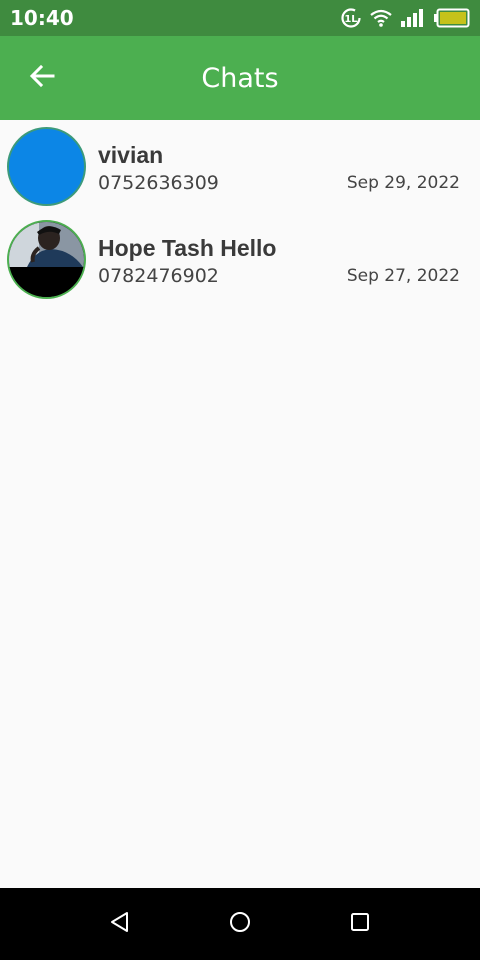 The image size is (480, 960). What do you see at coordinates (158, 183) in the screenshot?
I see `chat-phone: 0752636309` at bounding box center [158, 183].